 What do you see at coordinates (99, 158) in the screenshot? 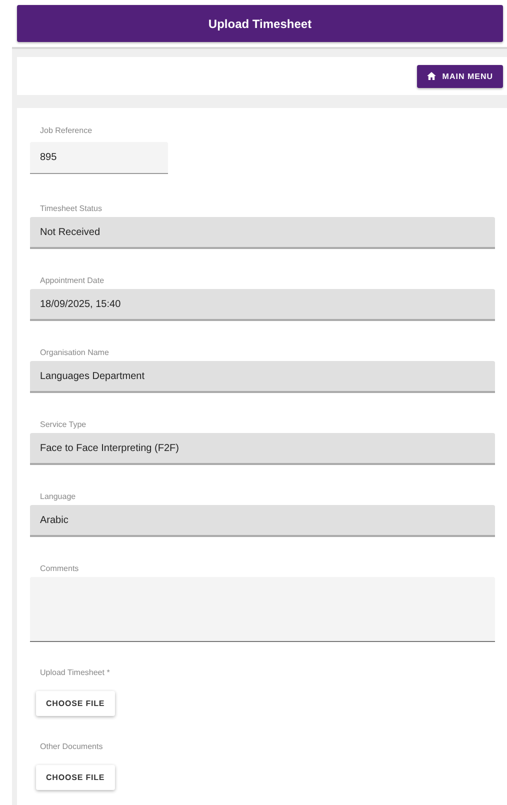
I see `input-field: 895` at bounding box center [99, 158].